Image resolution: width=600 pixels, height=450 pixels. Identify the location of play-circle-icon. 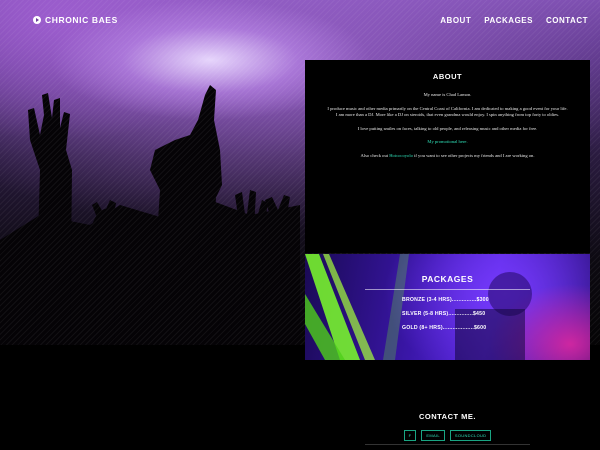
(37, 20).